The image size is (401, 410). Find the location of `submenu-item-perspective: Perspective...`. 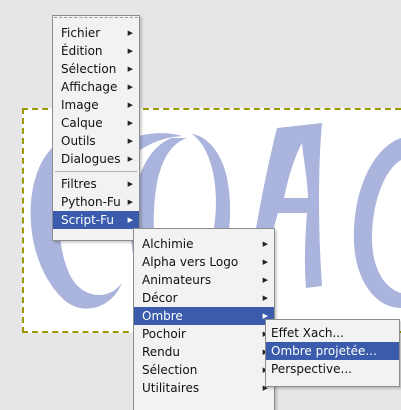

submenu-item-perspective: Perspective... is located at coordinates (332, 369).